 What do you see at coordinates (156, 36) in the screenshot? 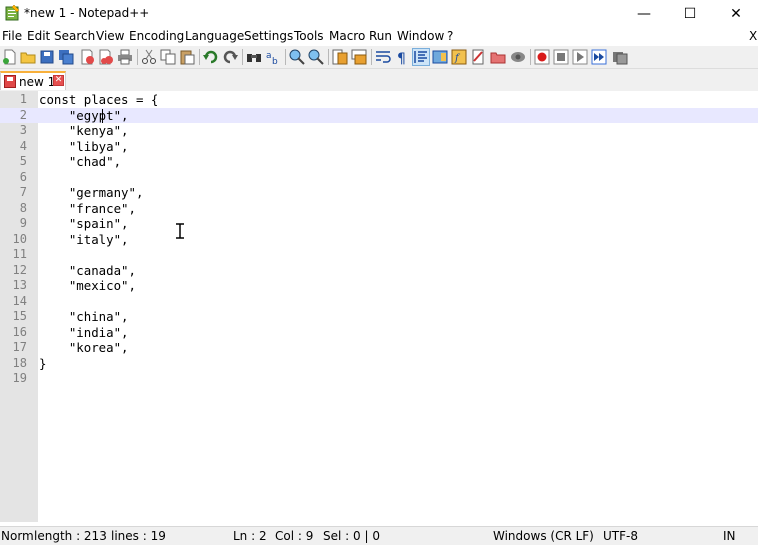
I see `menu-encoding: Encoding` at bounding box center [156, 36].